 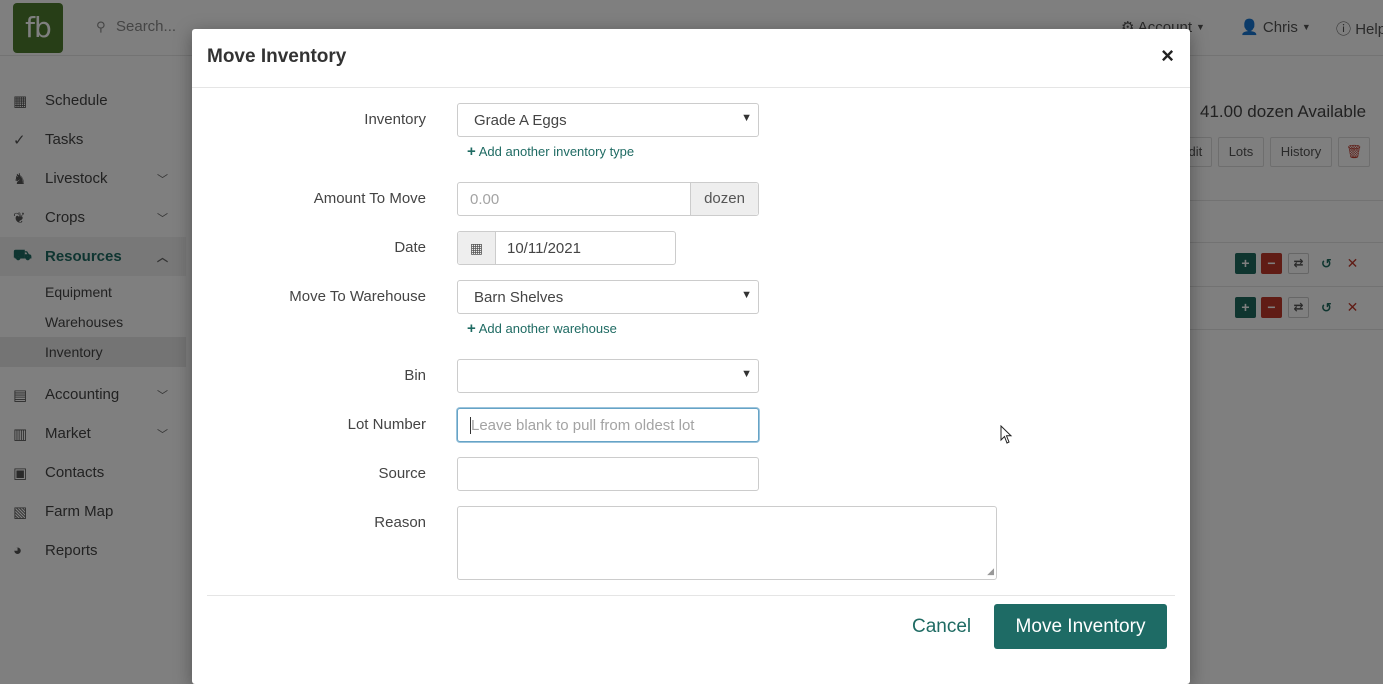 What do you see at coordinates (544, 248) in the screenshot?
I see `date-value: 10/11/2021` at bounding box center [544, 248].